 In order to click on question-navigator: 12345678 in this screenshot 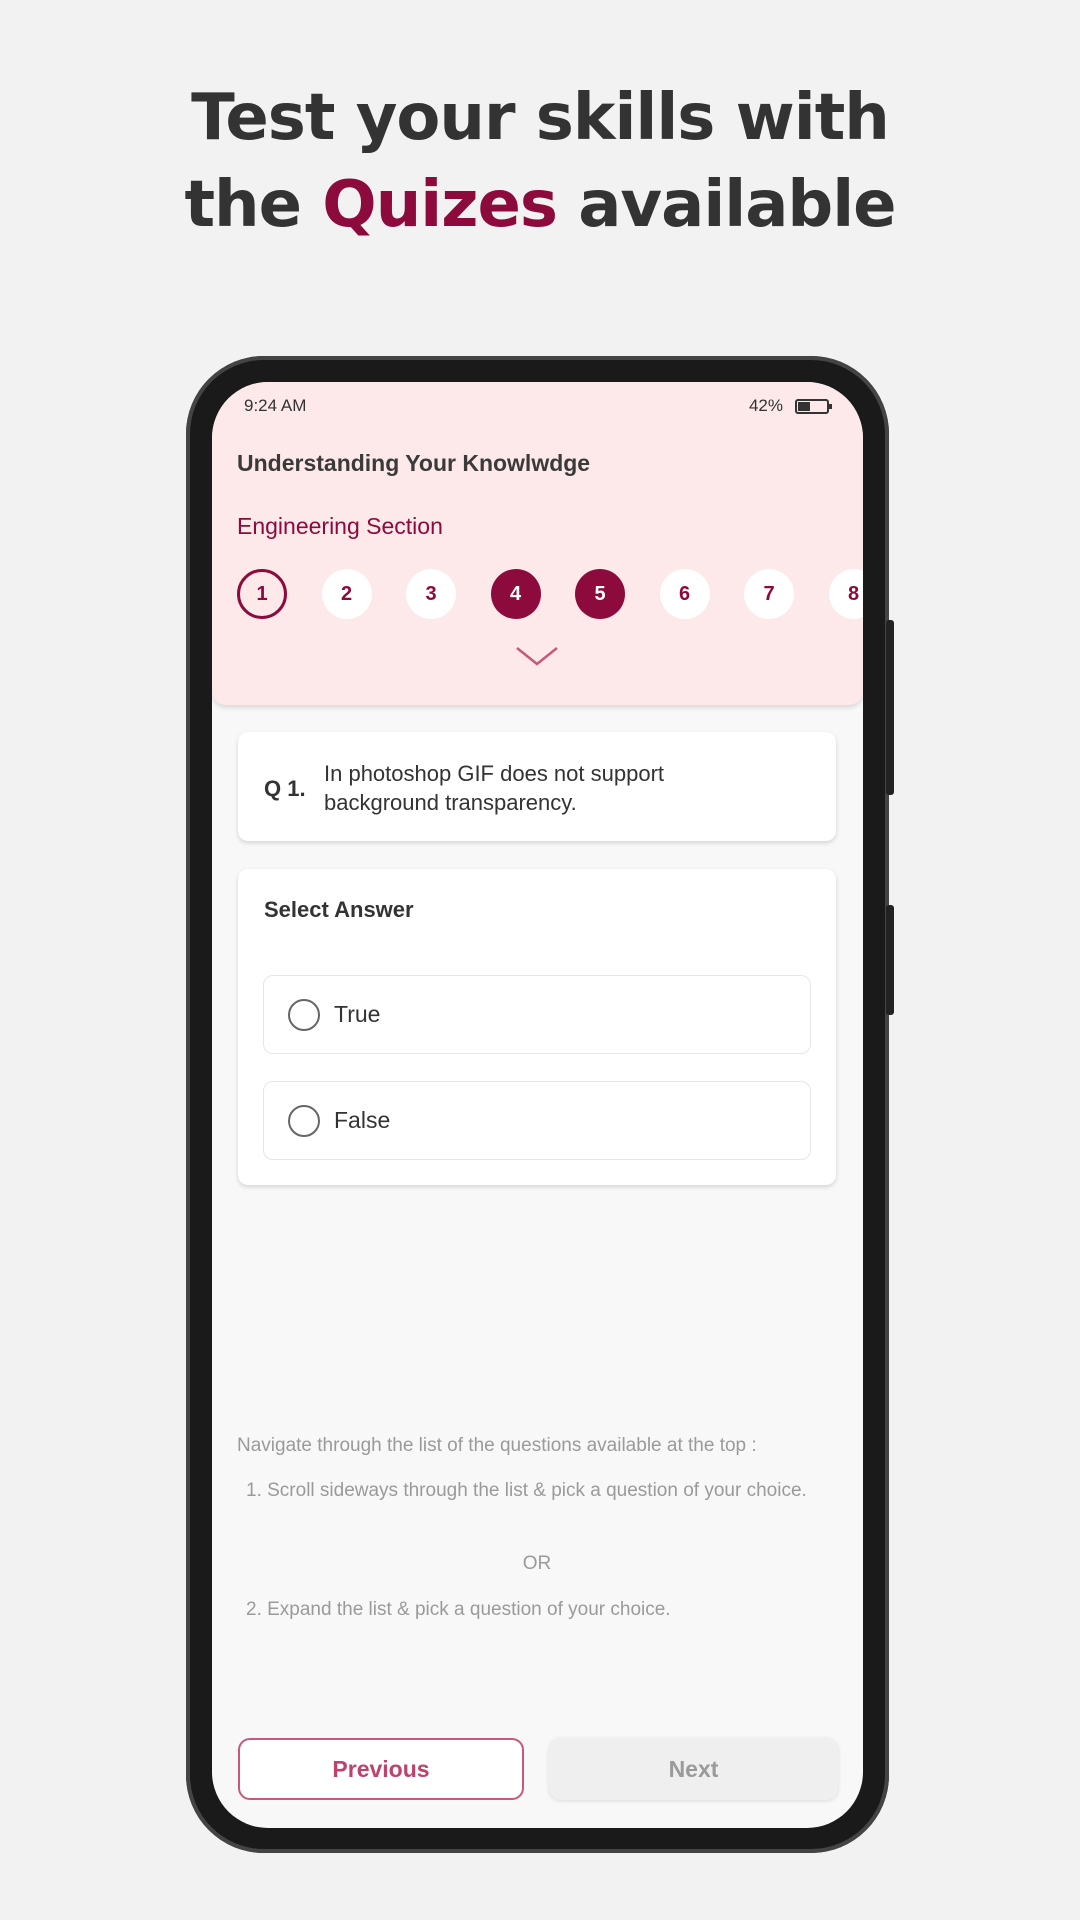, I will do `click(550, 594)`.